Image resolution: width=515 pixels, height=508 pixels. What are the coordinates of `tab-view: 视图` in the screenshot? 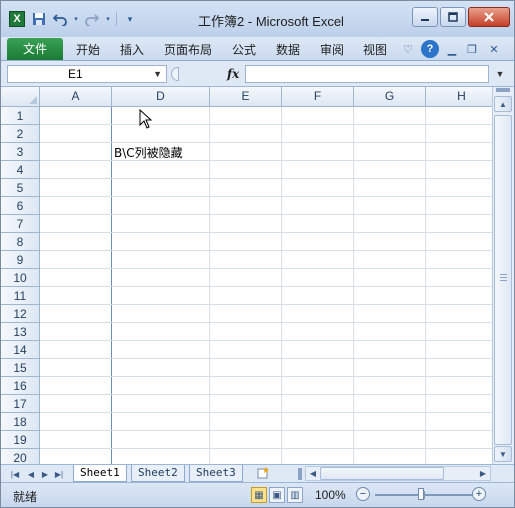 It's located at (375, 49).